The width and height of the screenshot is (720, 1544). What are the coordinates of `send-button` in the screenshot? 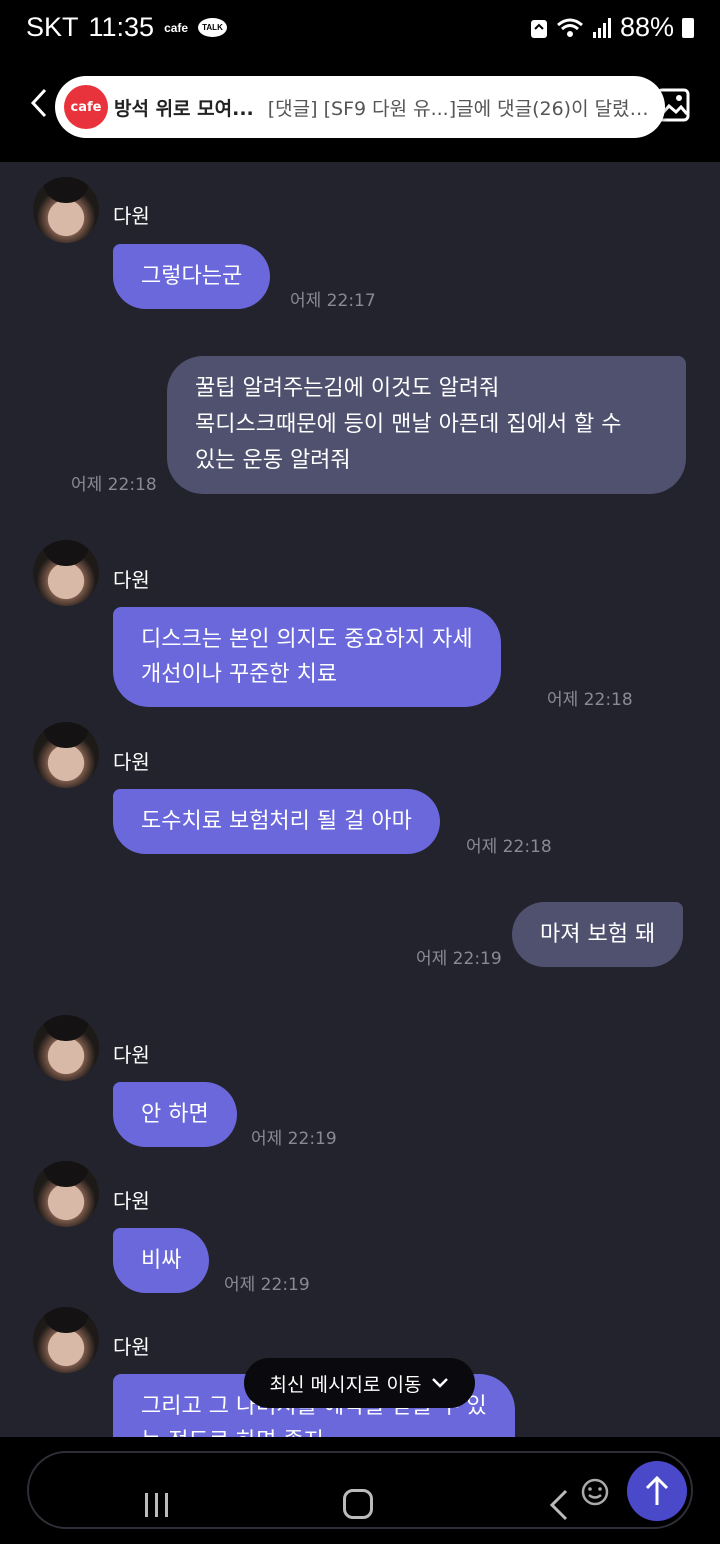 It's located at (657, 1491).